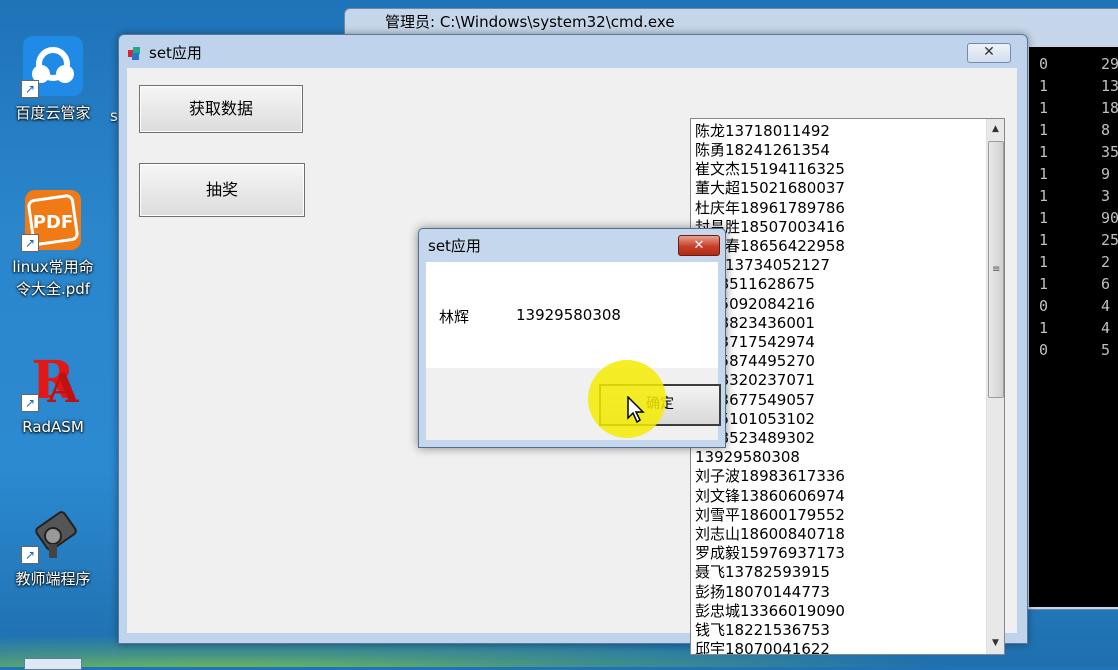 This screenshot has width=1118, height=670. What do you see at coordinates (762, 647) in the screenshot?
I see `list-item: 邱宇18070041622` at bounding box center [762, 647].